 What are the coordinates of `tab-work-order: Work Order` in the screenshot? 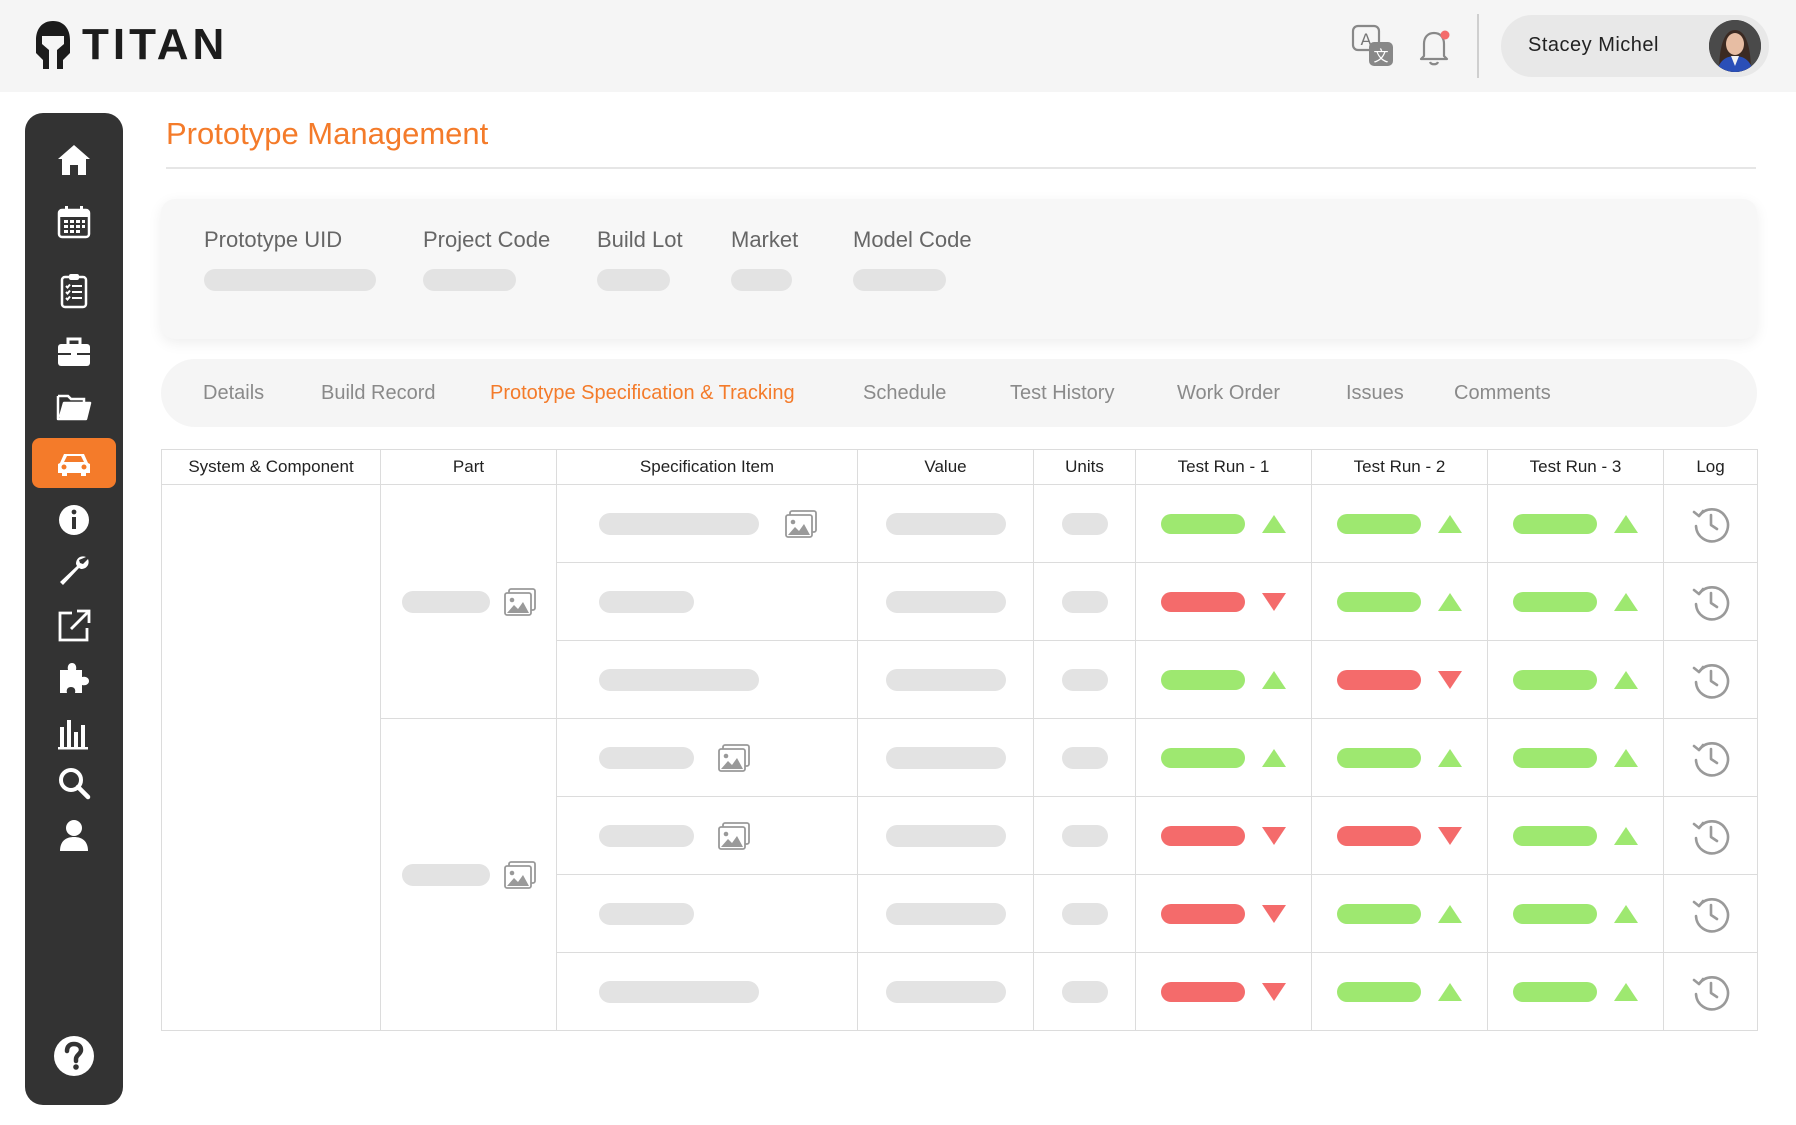 It's located at (1228, 393).